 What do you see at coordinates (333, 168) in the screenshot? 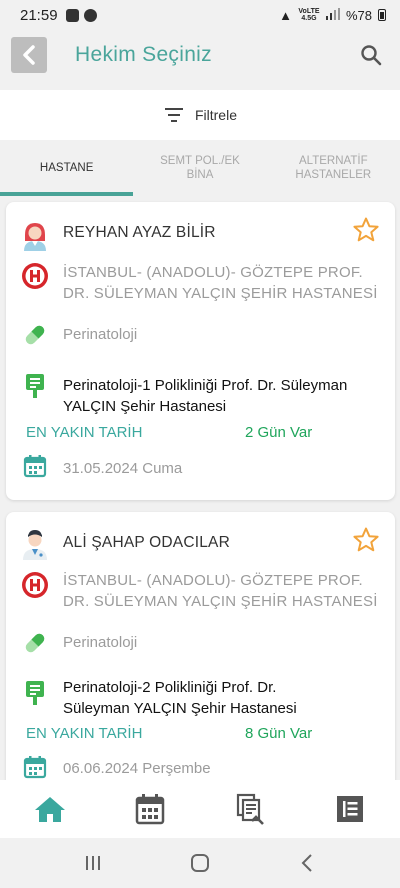
I see `tab-label: ALTERNATİF HASTANELER` at bounding box center [333, 168].